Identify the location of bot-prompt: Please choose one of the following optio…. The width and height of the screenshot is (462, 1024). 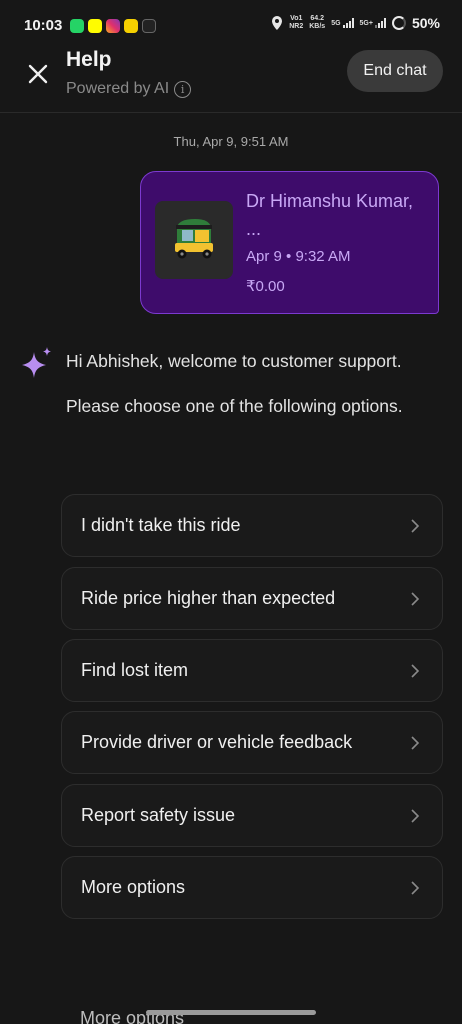
(234, 406).